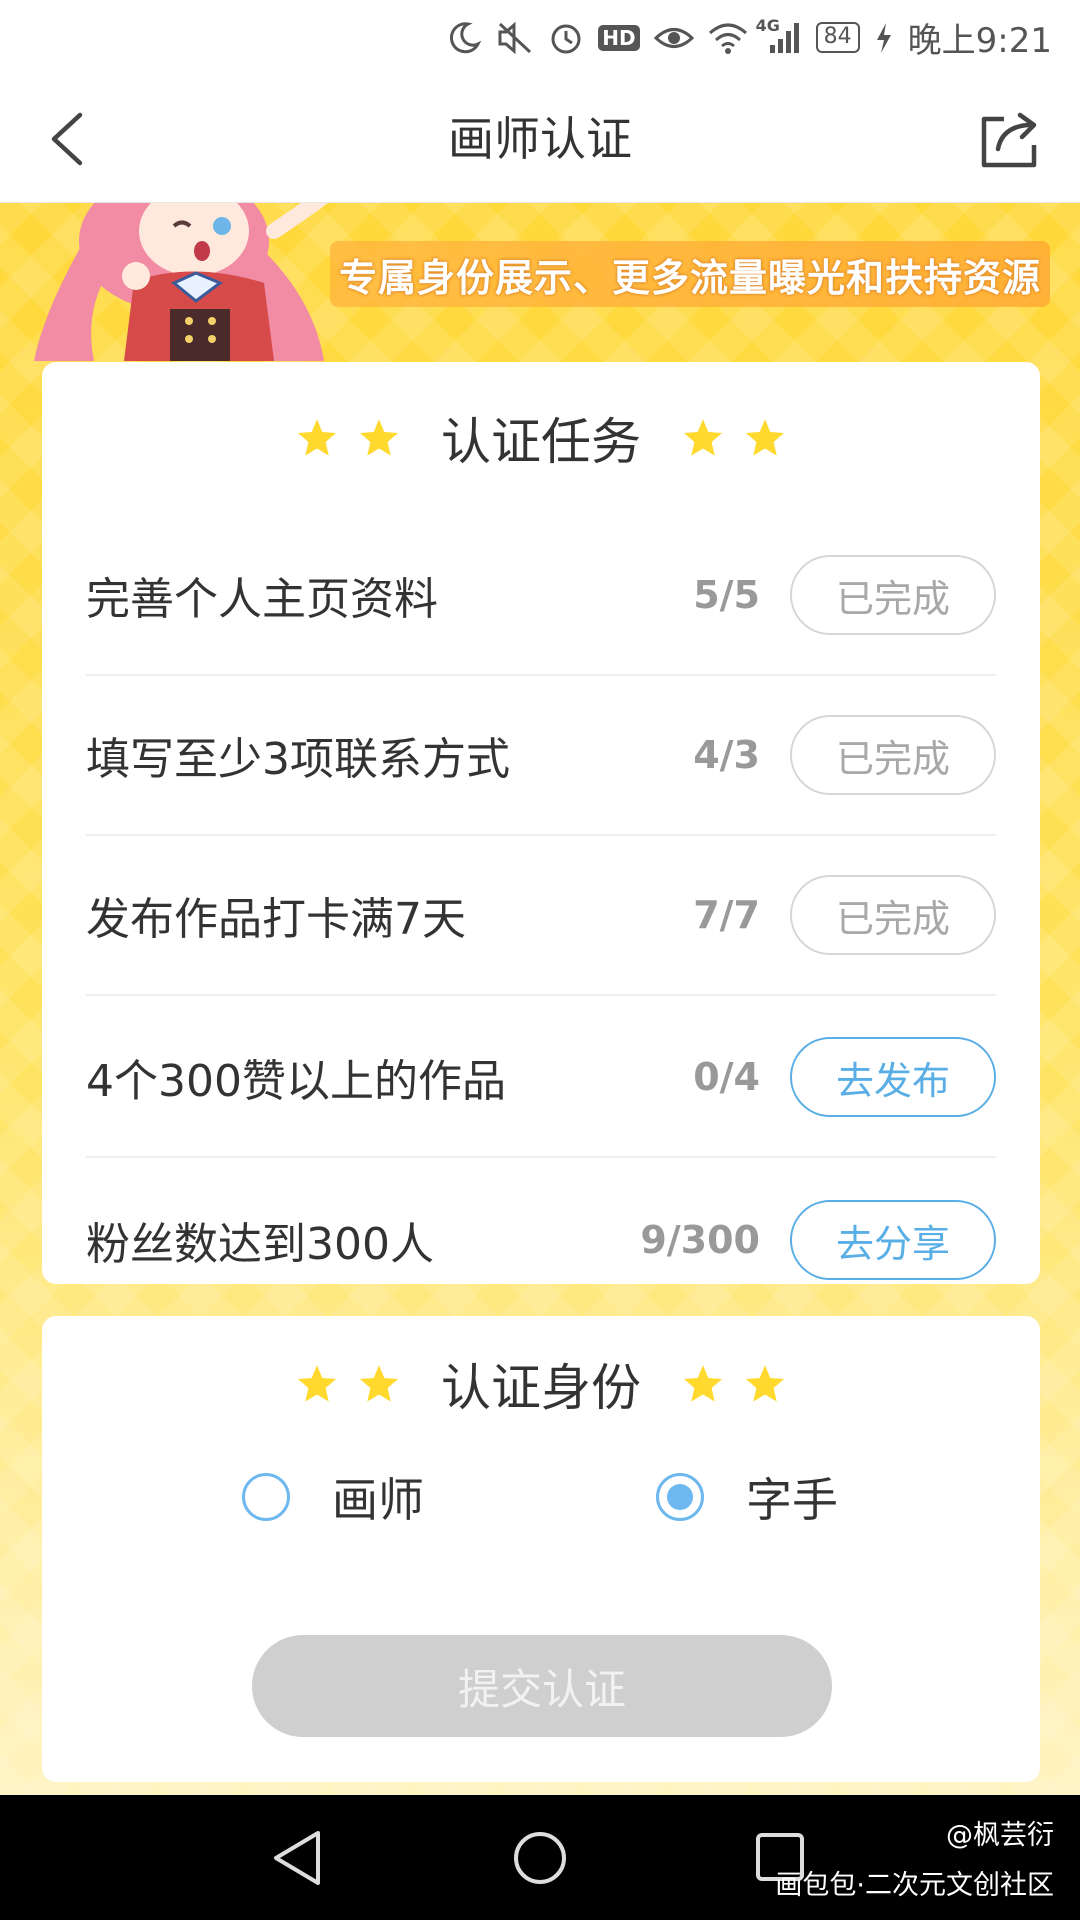  I want to click on task-row: 发布作品打卡满7天 7/7 已完成, so click(541, 916).